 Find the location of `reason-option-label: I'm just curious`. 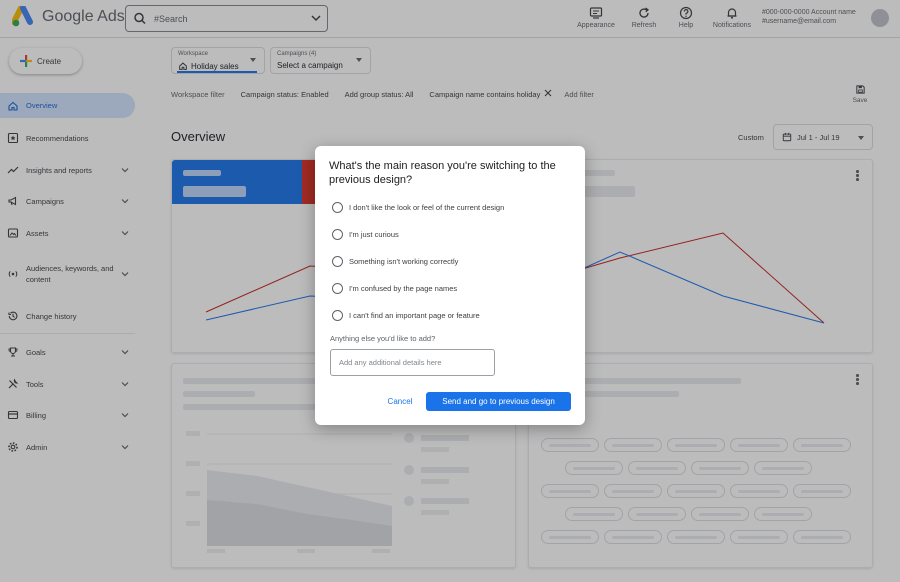

reason-option-label: I'm just curious is located at coordinates (374, 234).